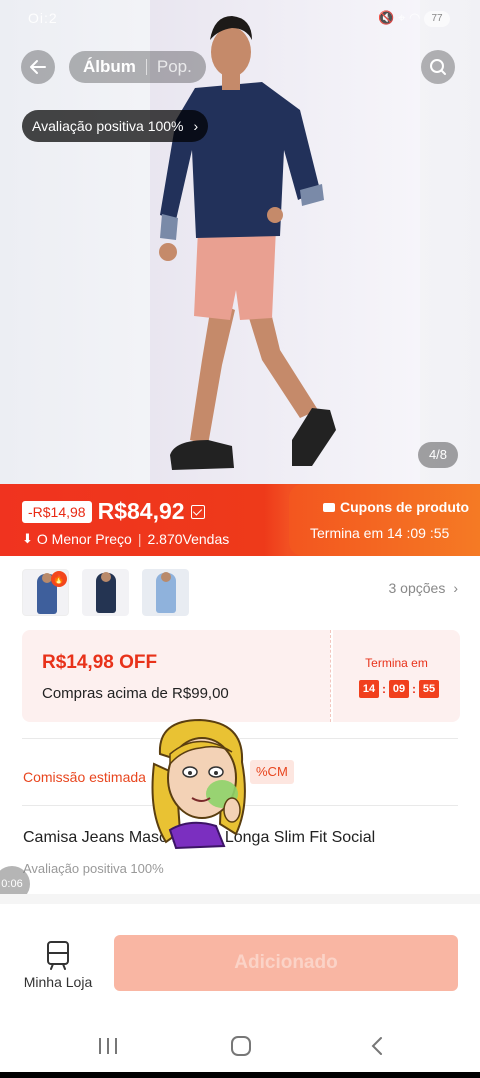 The width and height of the screenshot is (480, 1078). I want to click on screen-bottom-edge, so click(240, 1075).